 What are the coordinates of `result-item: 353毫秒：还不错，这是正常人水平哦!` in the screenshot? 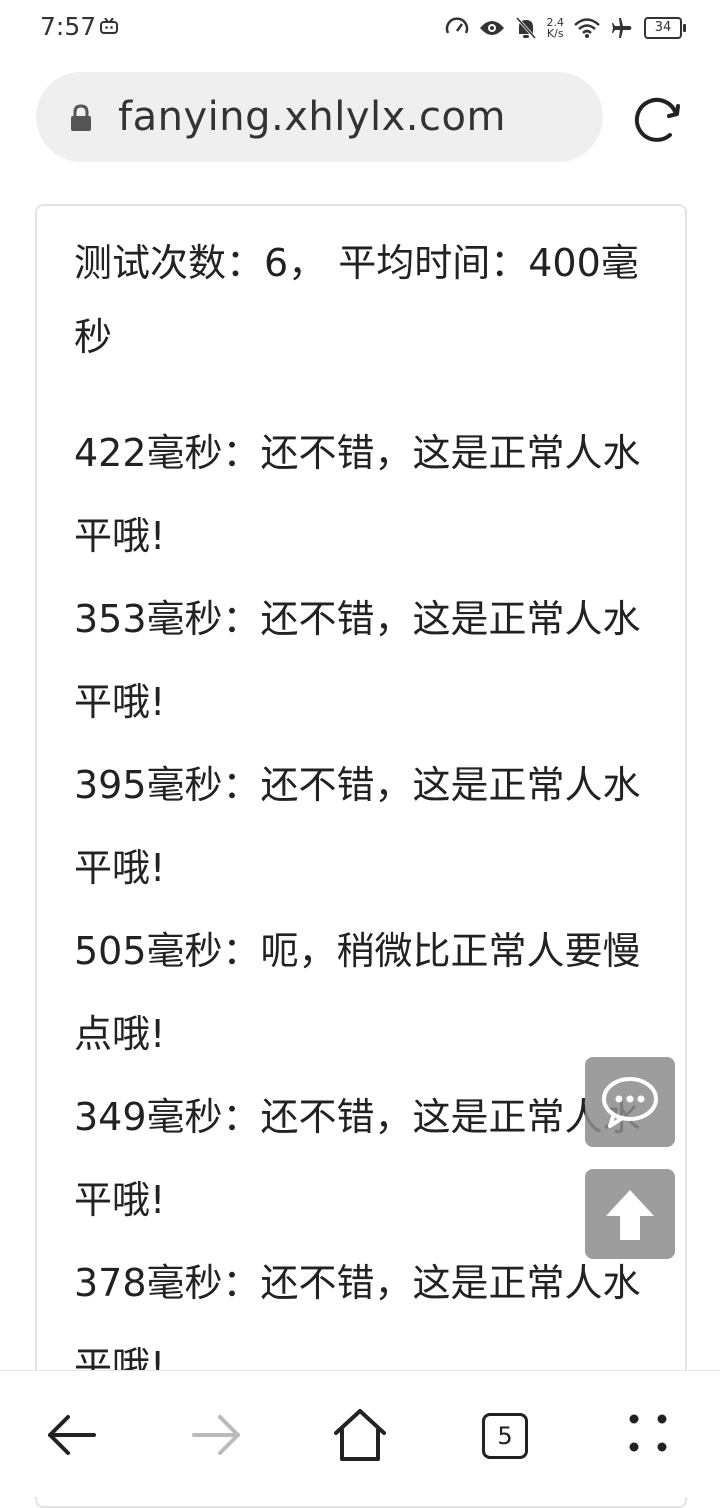 It's located at (357, 660).